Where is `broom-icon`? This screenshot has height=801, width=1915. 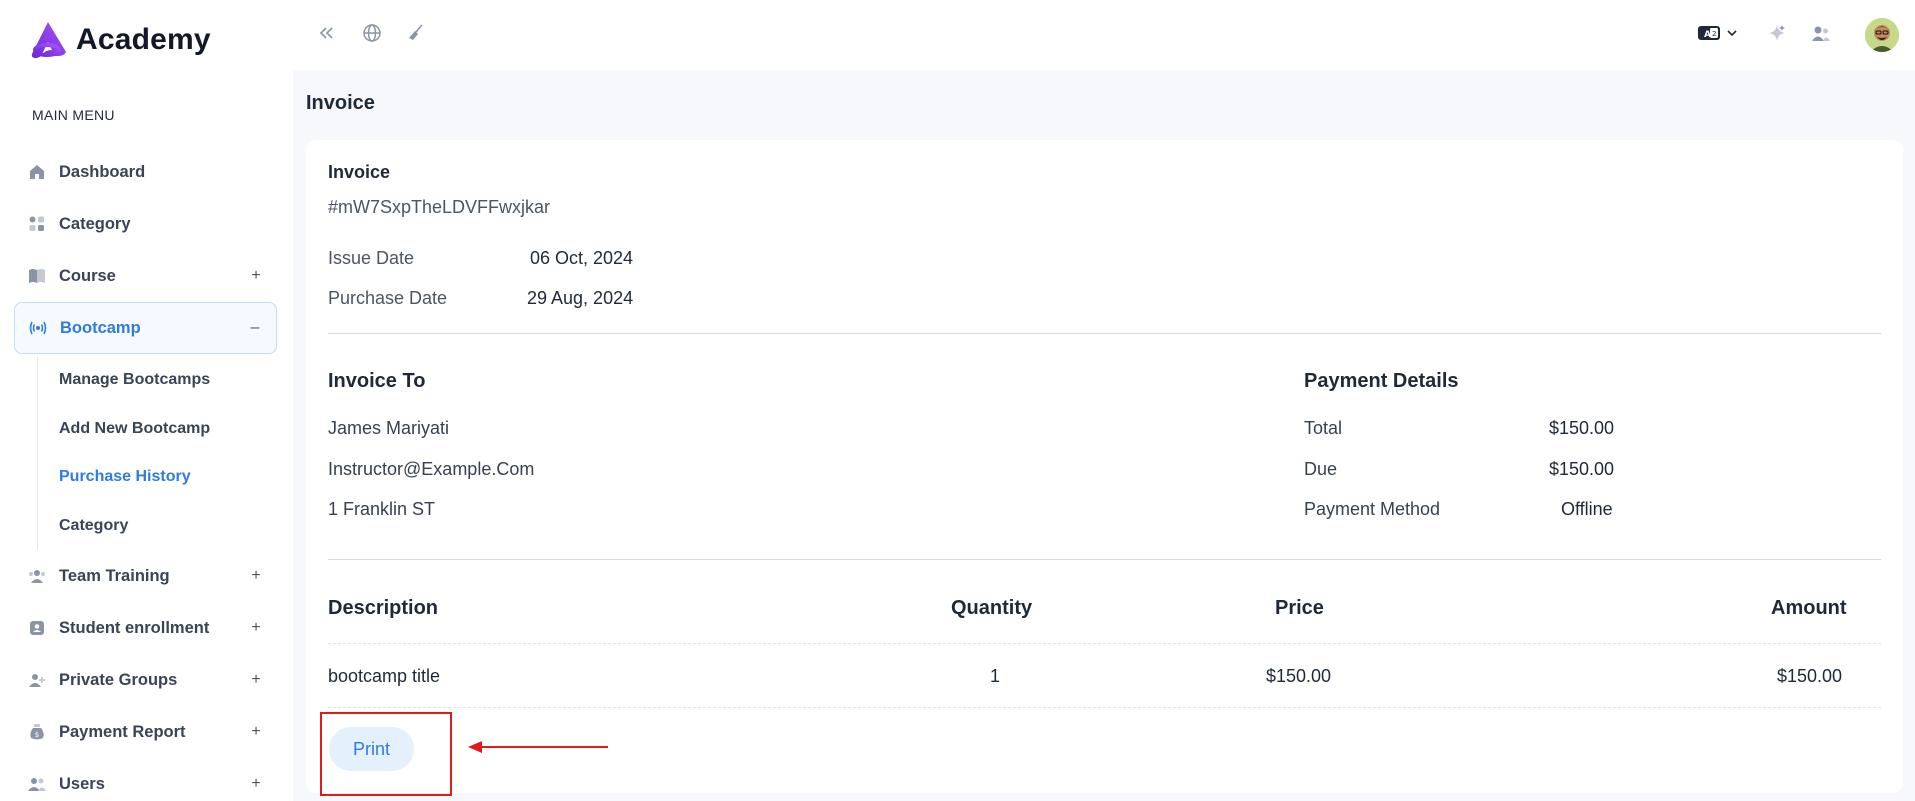
broom-icon is located at coordinates (416, 33).